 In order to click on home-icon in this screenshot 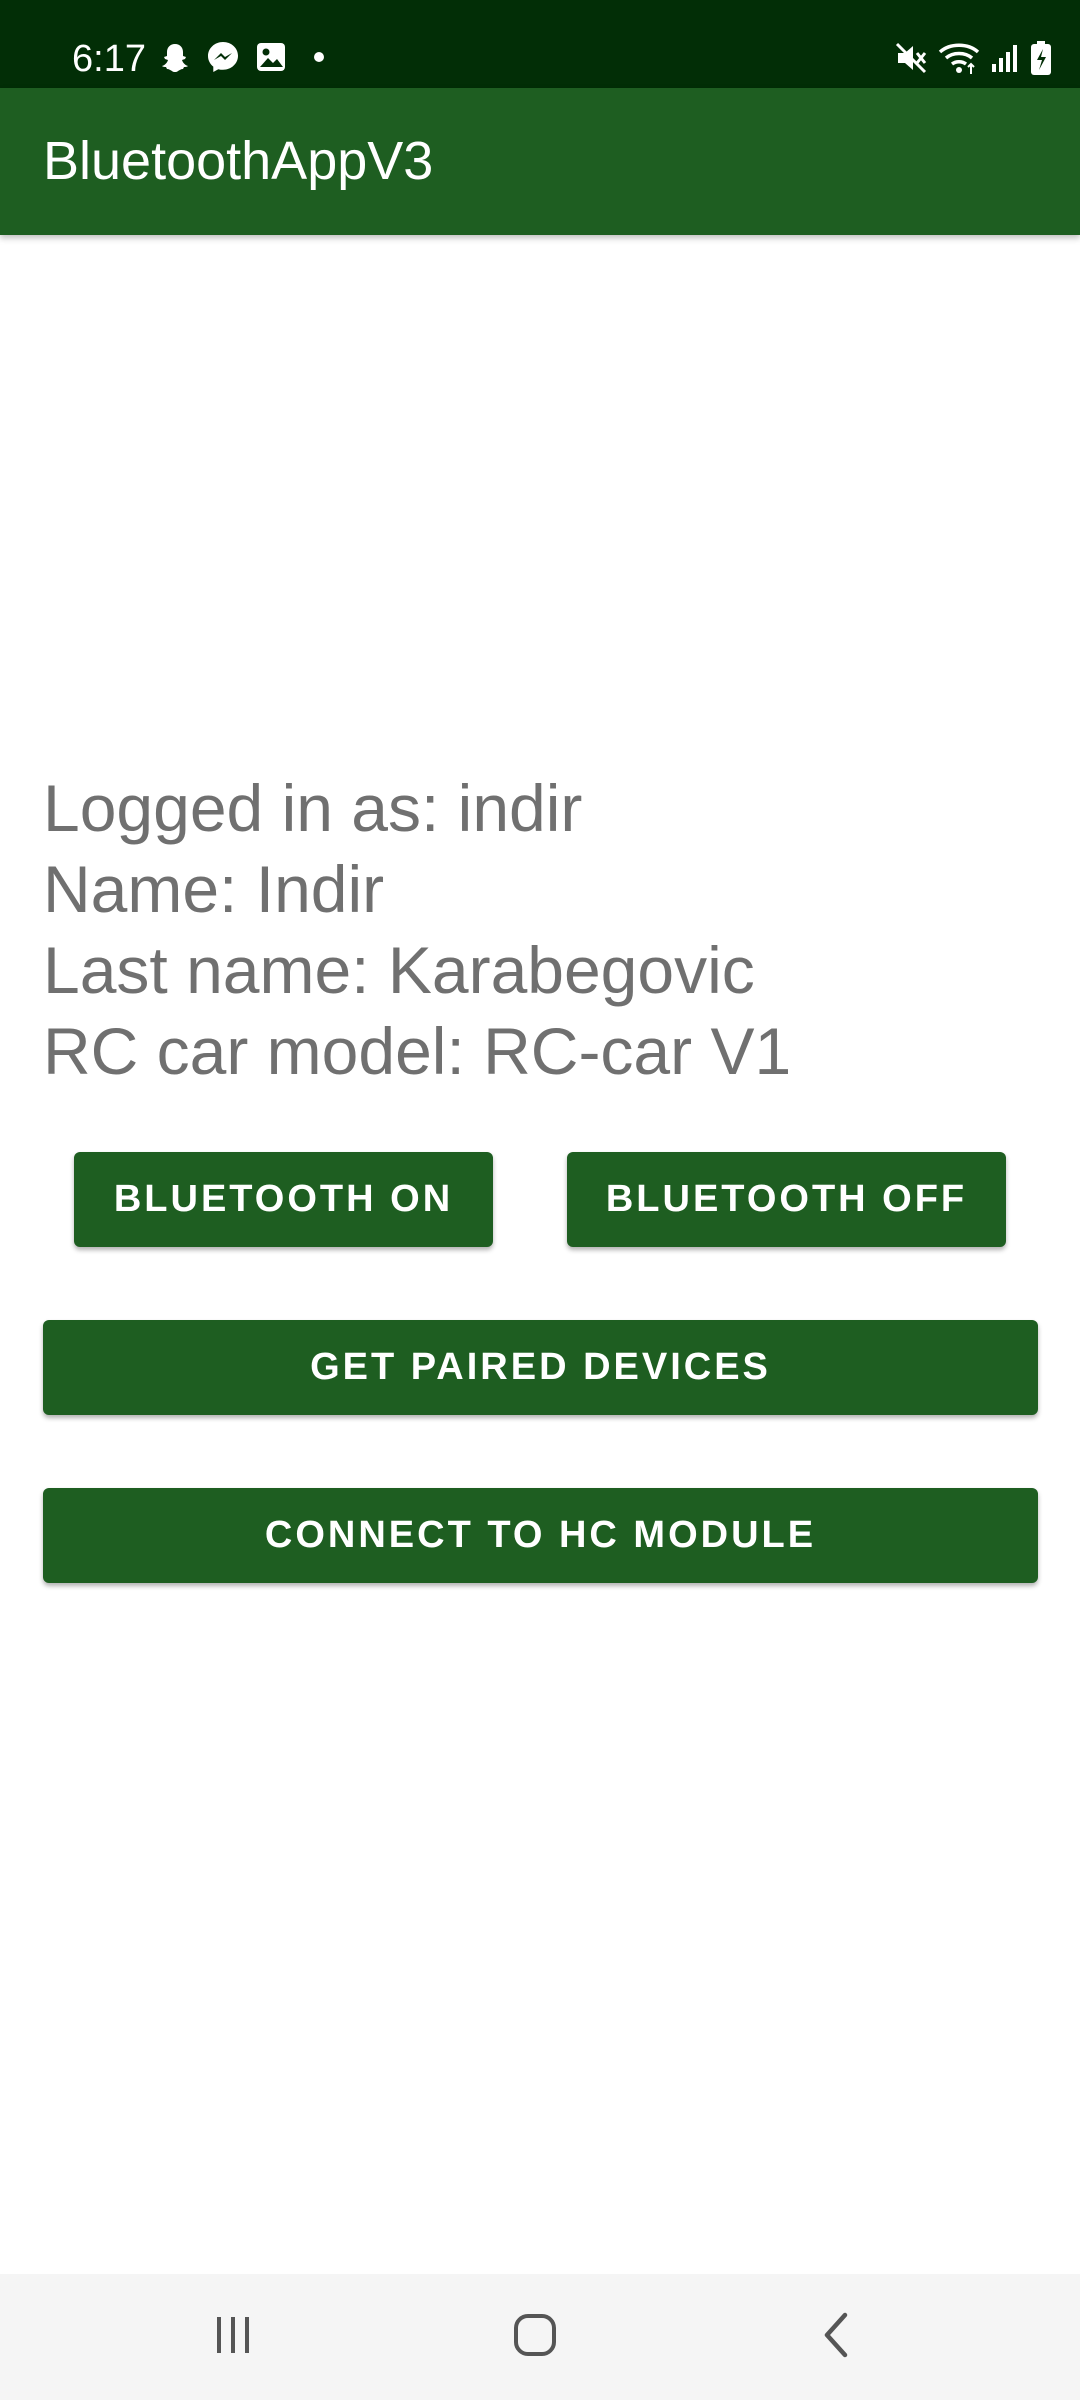, I will do `click(535, 2337)`.